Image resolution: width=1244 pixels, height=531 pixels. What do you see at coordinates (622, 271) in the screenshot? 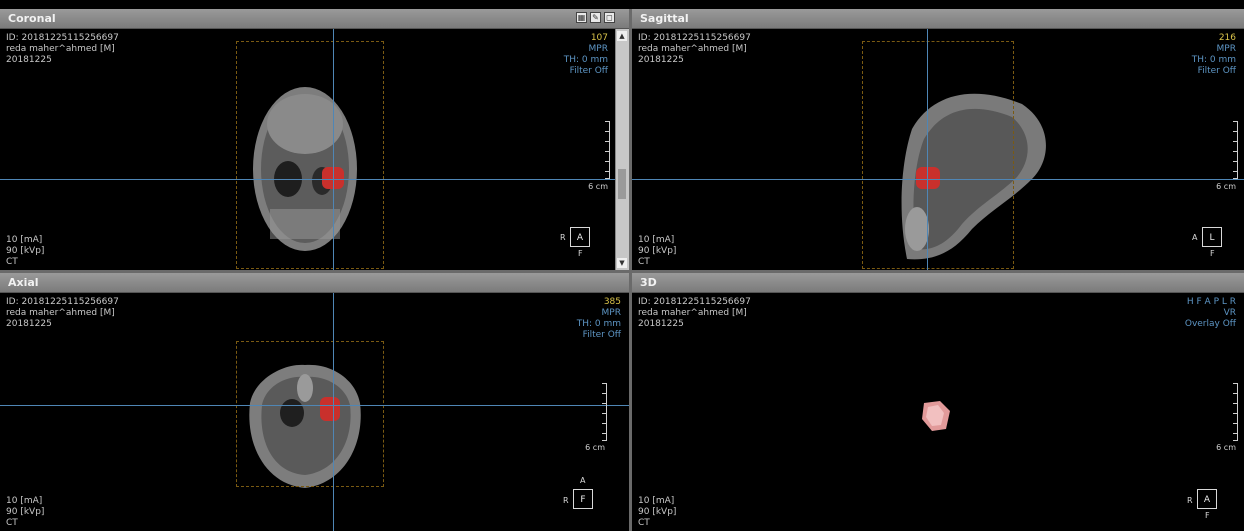
I see `horizontal-splitter` at bounding box center [622, 271].